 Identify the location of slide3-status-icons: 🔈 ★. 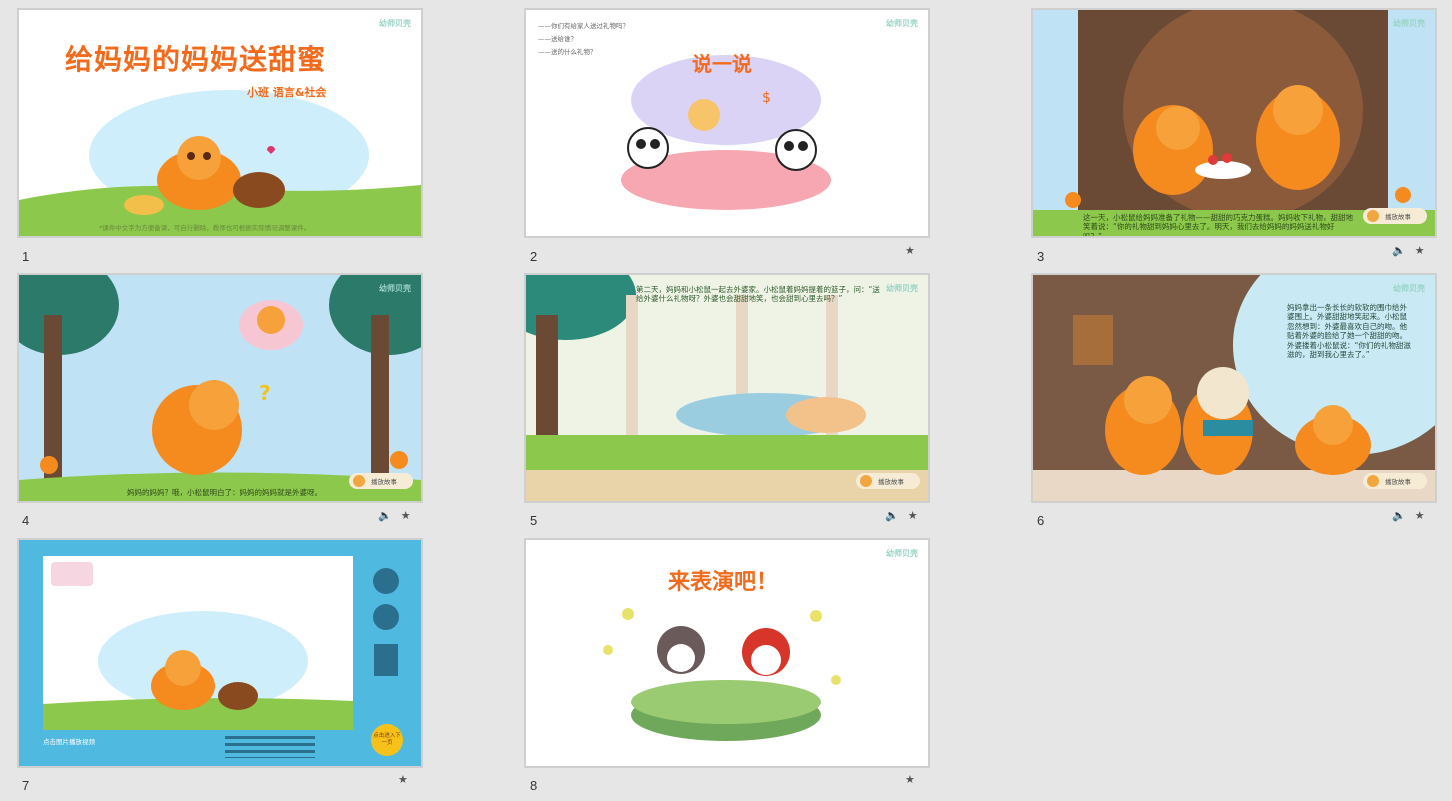
(1408, 250).